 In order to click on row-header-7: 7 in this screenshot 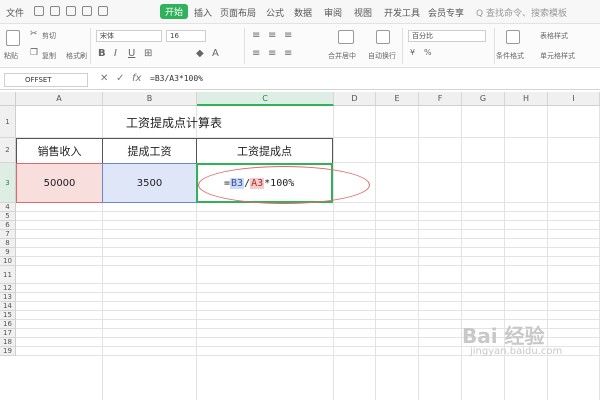, I will do `click(8, 234)`.